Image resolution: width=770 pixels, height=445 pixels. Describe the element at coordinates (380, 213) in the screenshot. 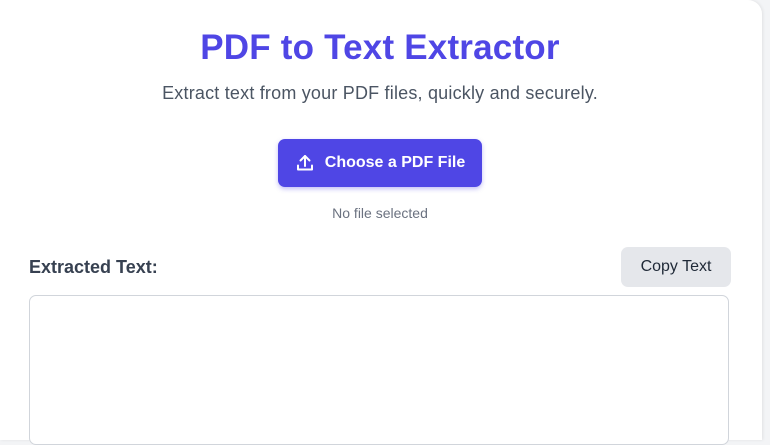

I see `file-status-text: No file selected` at that location.